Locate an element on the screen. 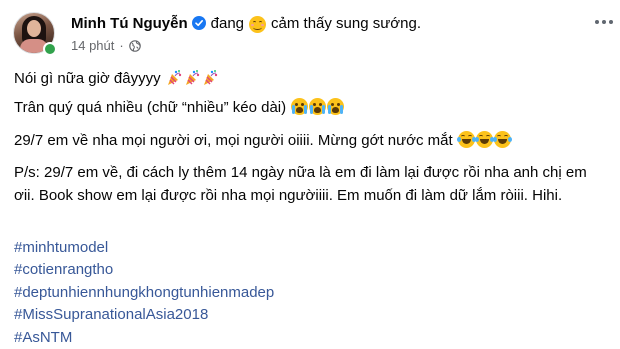  post-text: Nói gì nữa giờ đâyyyy is located at coordinates (87, 78).